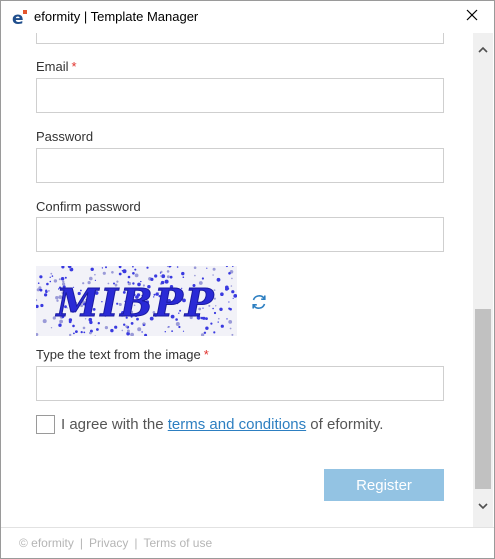 This screenshot has width=495, height=559. Describe the element at coordinates (45, 424) in the screenshot. I see `terms-checkbox` at that location.